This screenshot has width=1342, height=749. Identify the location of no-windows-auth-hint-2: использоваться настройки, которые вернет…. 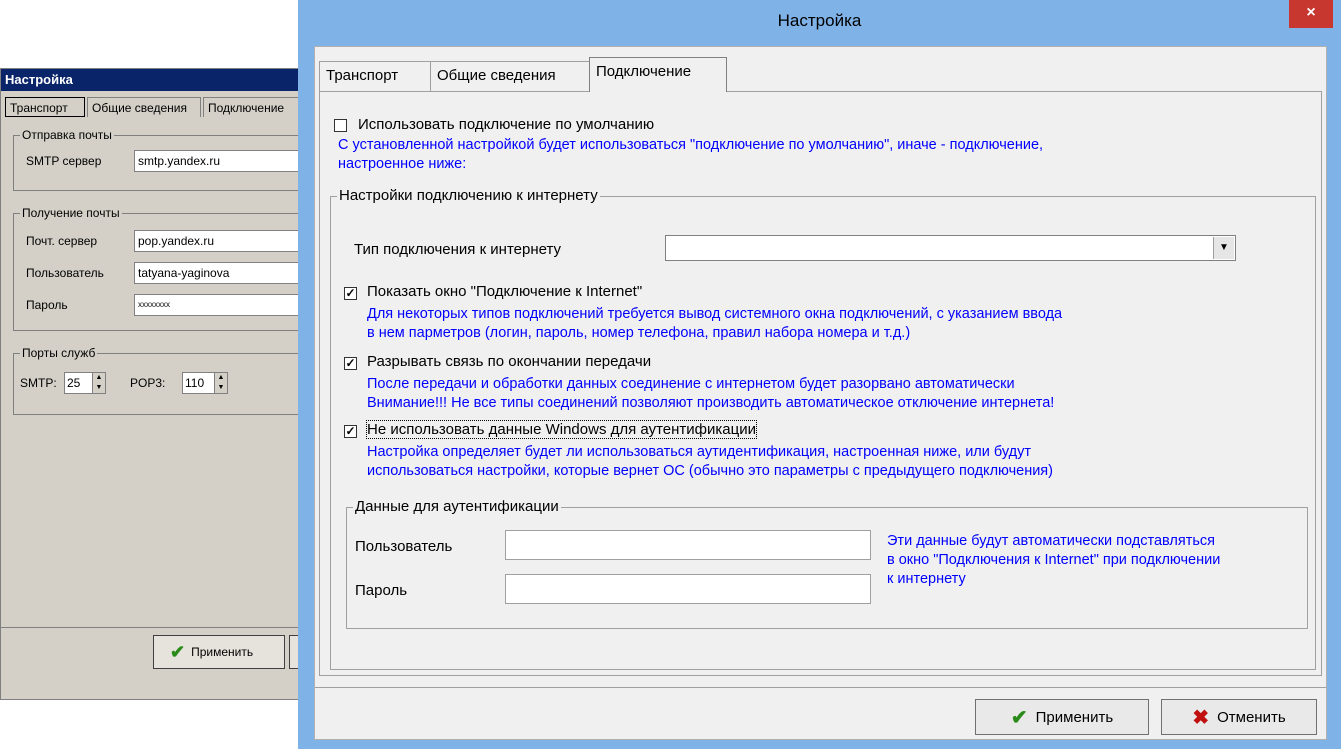
(710, 471).